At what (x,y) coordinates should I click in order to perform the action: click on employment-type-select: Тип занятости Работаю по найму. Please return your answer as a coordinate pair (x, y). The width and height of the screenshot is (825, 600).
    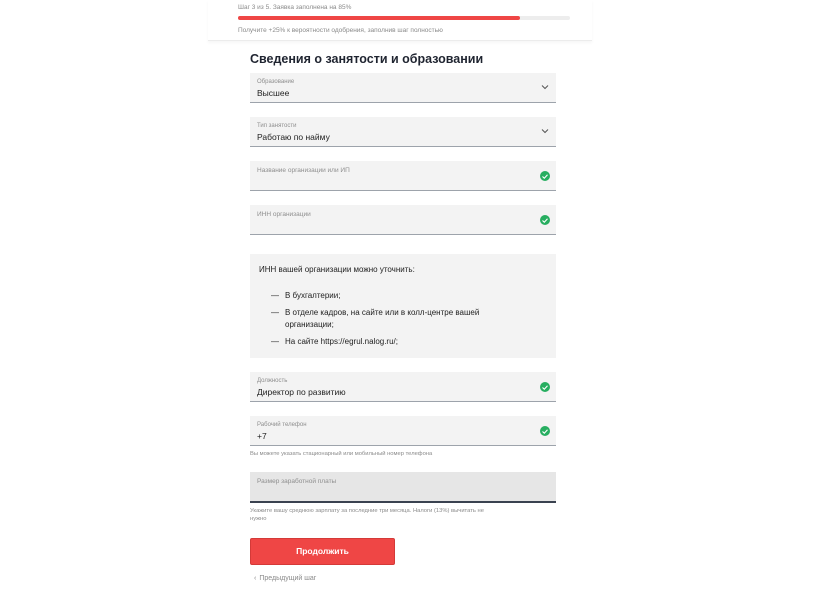
    Looking at the image, I should click on (403, 132).